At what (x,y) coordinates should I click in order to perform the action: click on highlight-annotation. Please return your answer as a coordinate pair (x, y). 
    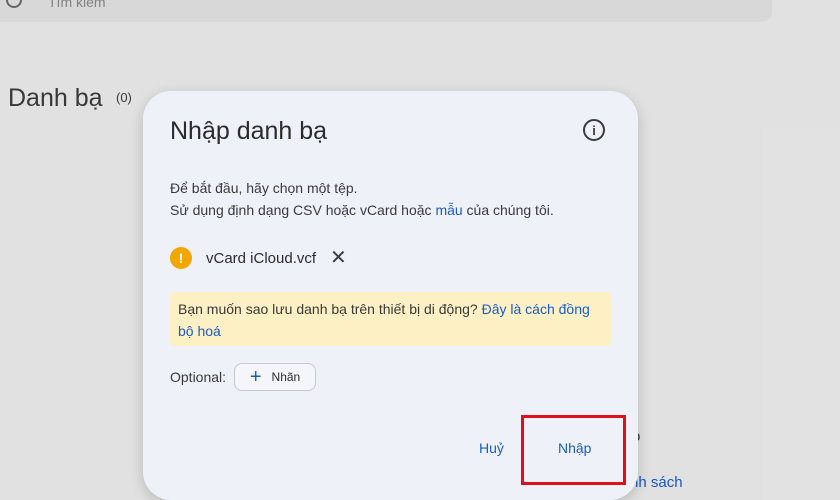
    Looking at the image, I should click on (573, 450).